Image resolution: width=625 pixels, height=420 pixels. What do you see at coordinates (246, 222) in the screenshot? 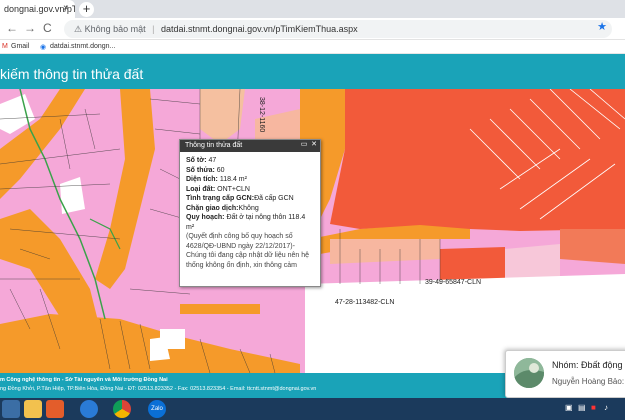
I see `info-row: Quy hoạch: Đất ở tại nông thôn 118.4 m²` at bounding box center [246, 222].